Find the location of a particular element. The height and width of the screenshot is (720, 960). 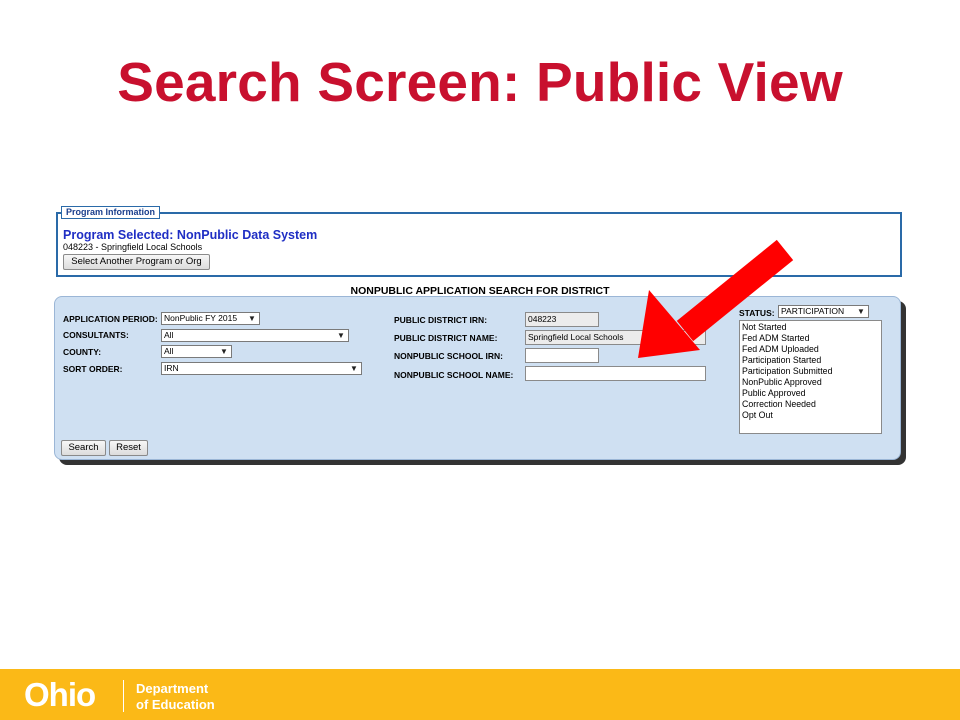

red-arrow-icon is located at coordinates (716, 298).